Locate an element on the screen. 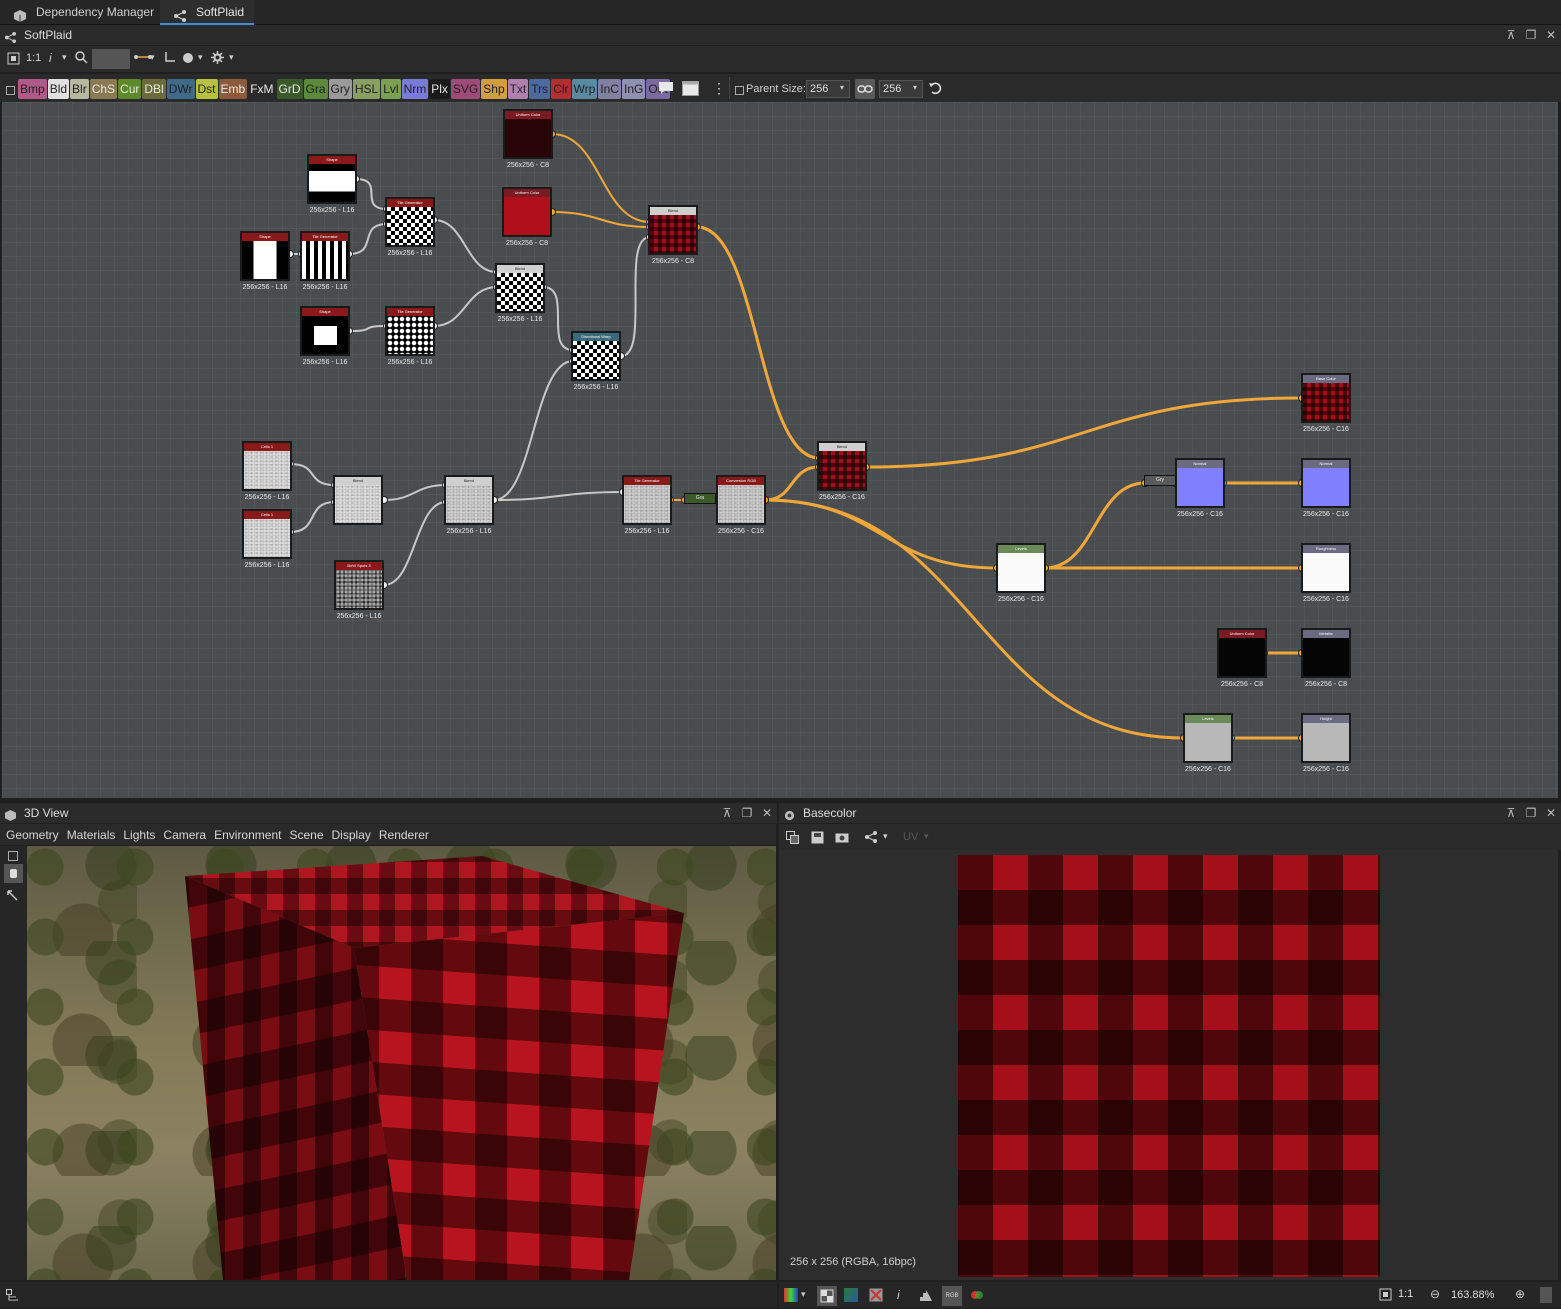  filter-chip-wrp: Wrp is located at coordinates (584, 89).